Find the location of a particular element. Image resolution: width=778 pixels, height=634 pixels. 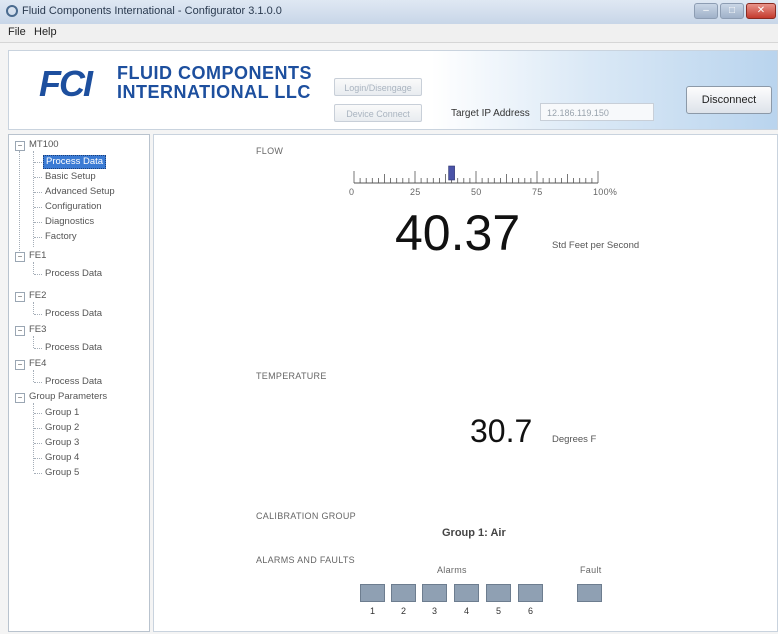

tree-item-group-2: Group 2 is located at coordinates (62, 428).